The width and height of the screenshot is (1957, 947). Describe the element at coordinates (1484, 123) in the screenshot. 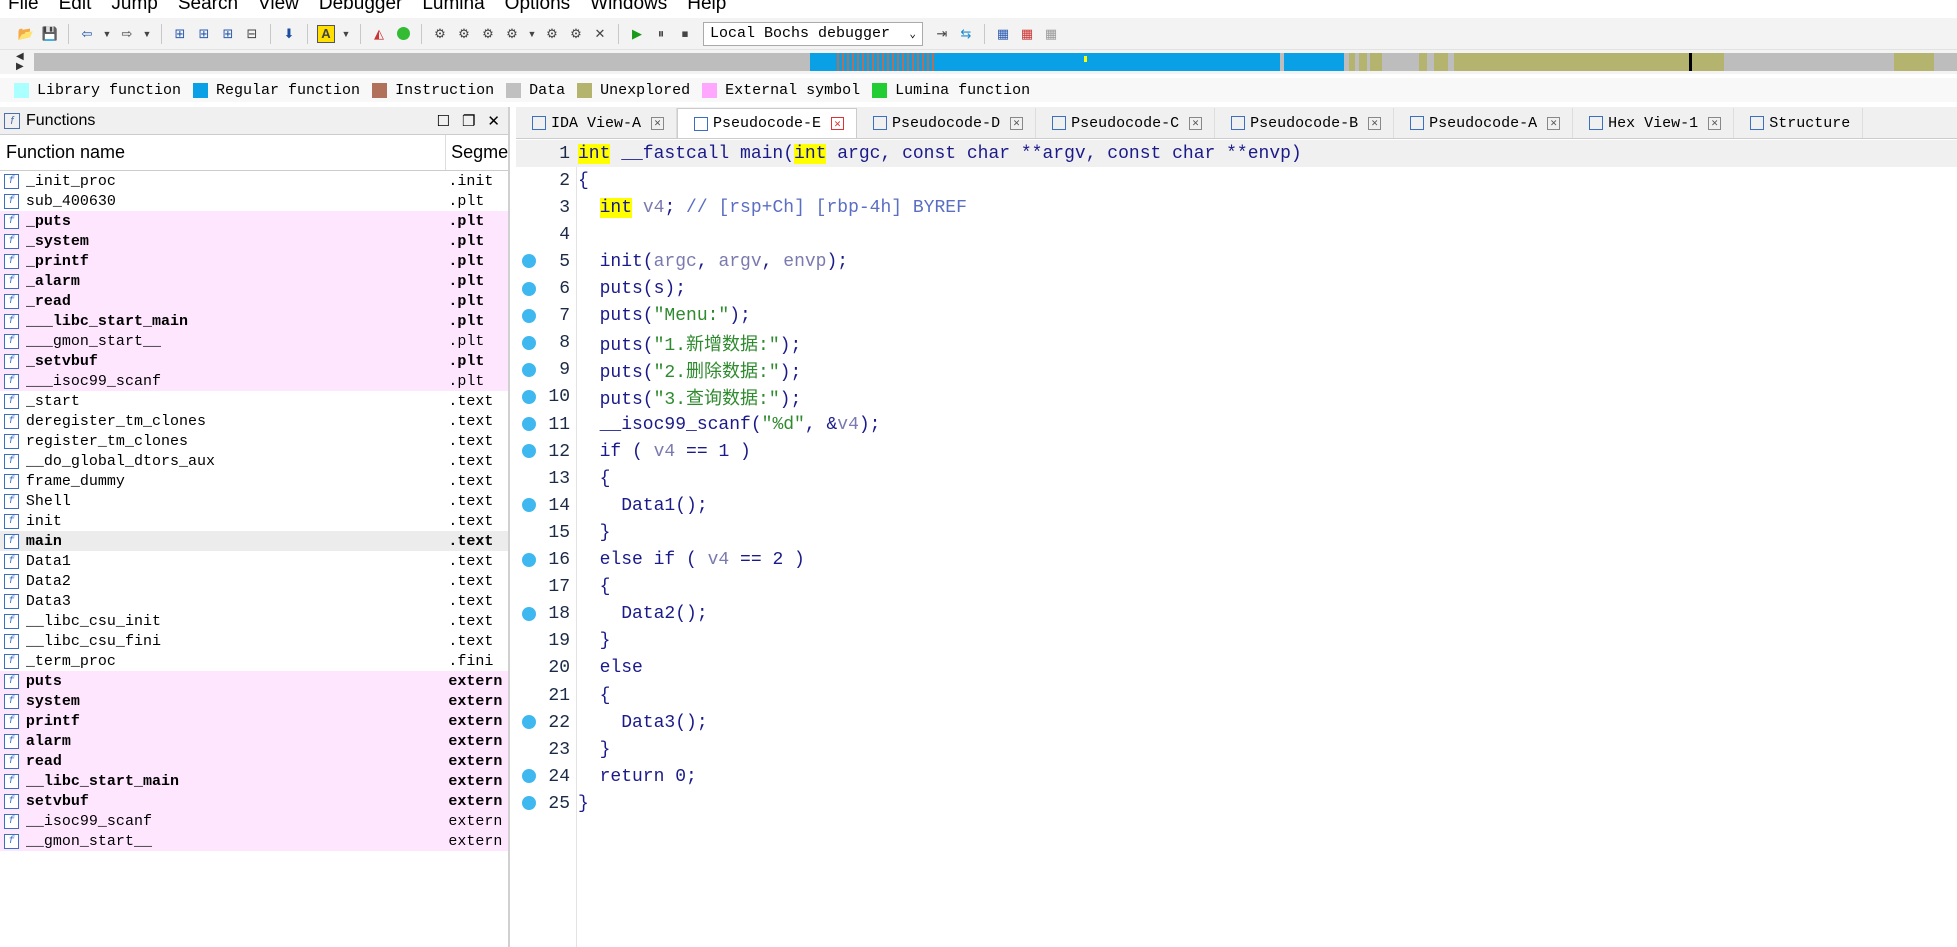

I see `tab-pseudocode-a: Pseudocode-A ✕` at that location.